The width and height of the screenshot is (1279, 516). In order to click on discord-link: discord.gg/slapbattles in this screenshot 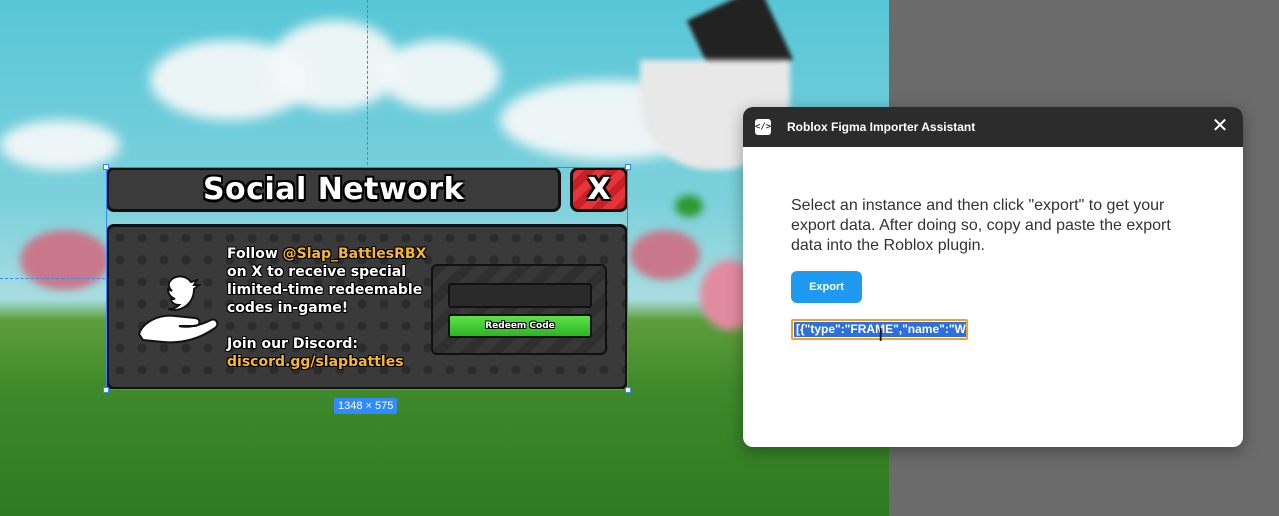, I will do `click(315, 362)`.